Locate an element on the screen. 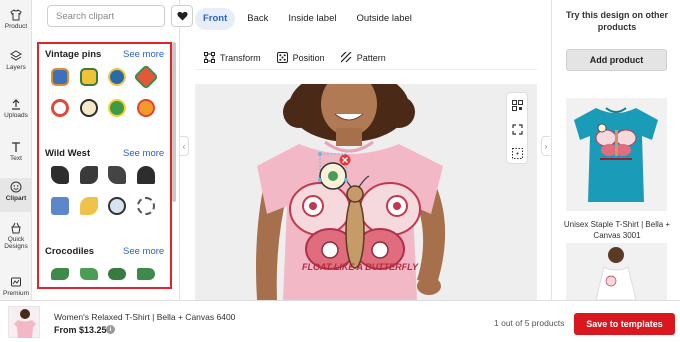 The height and width of the screenshot is (342, 680). rail-item-label: Quick Designs is located at coordinates (16, 243).